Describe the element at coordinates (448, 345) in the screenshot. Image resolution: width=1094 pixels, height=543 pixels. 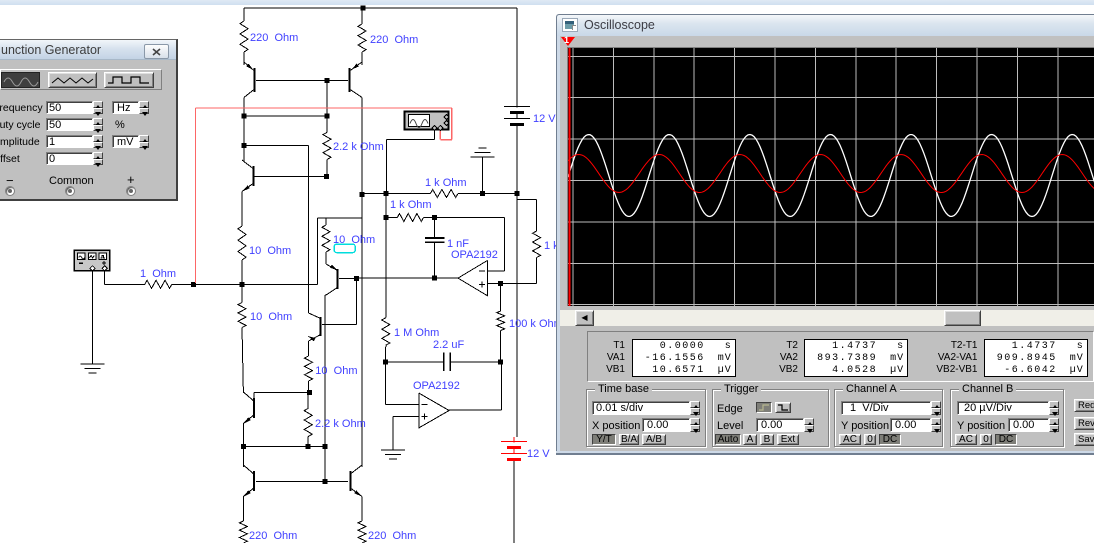
I see `svg-text: 2.2 uF` at that location.